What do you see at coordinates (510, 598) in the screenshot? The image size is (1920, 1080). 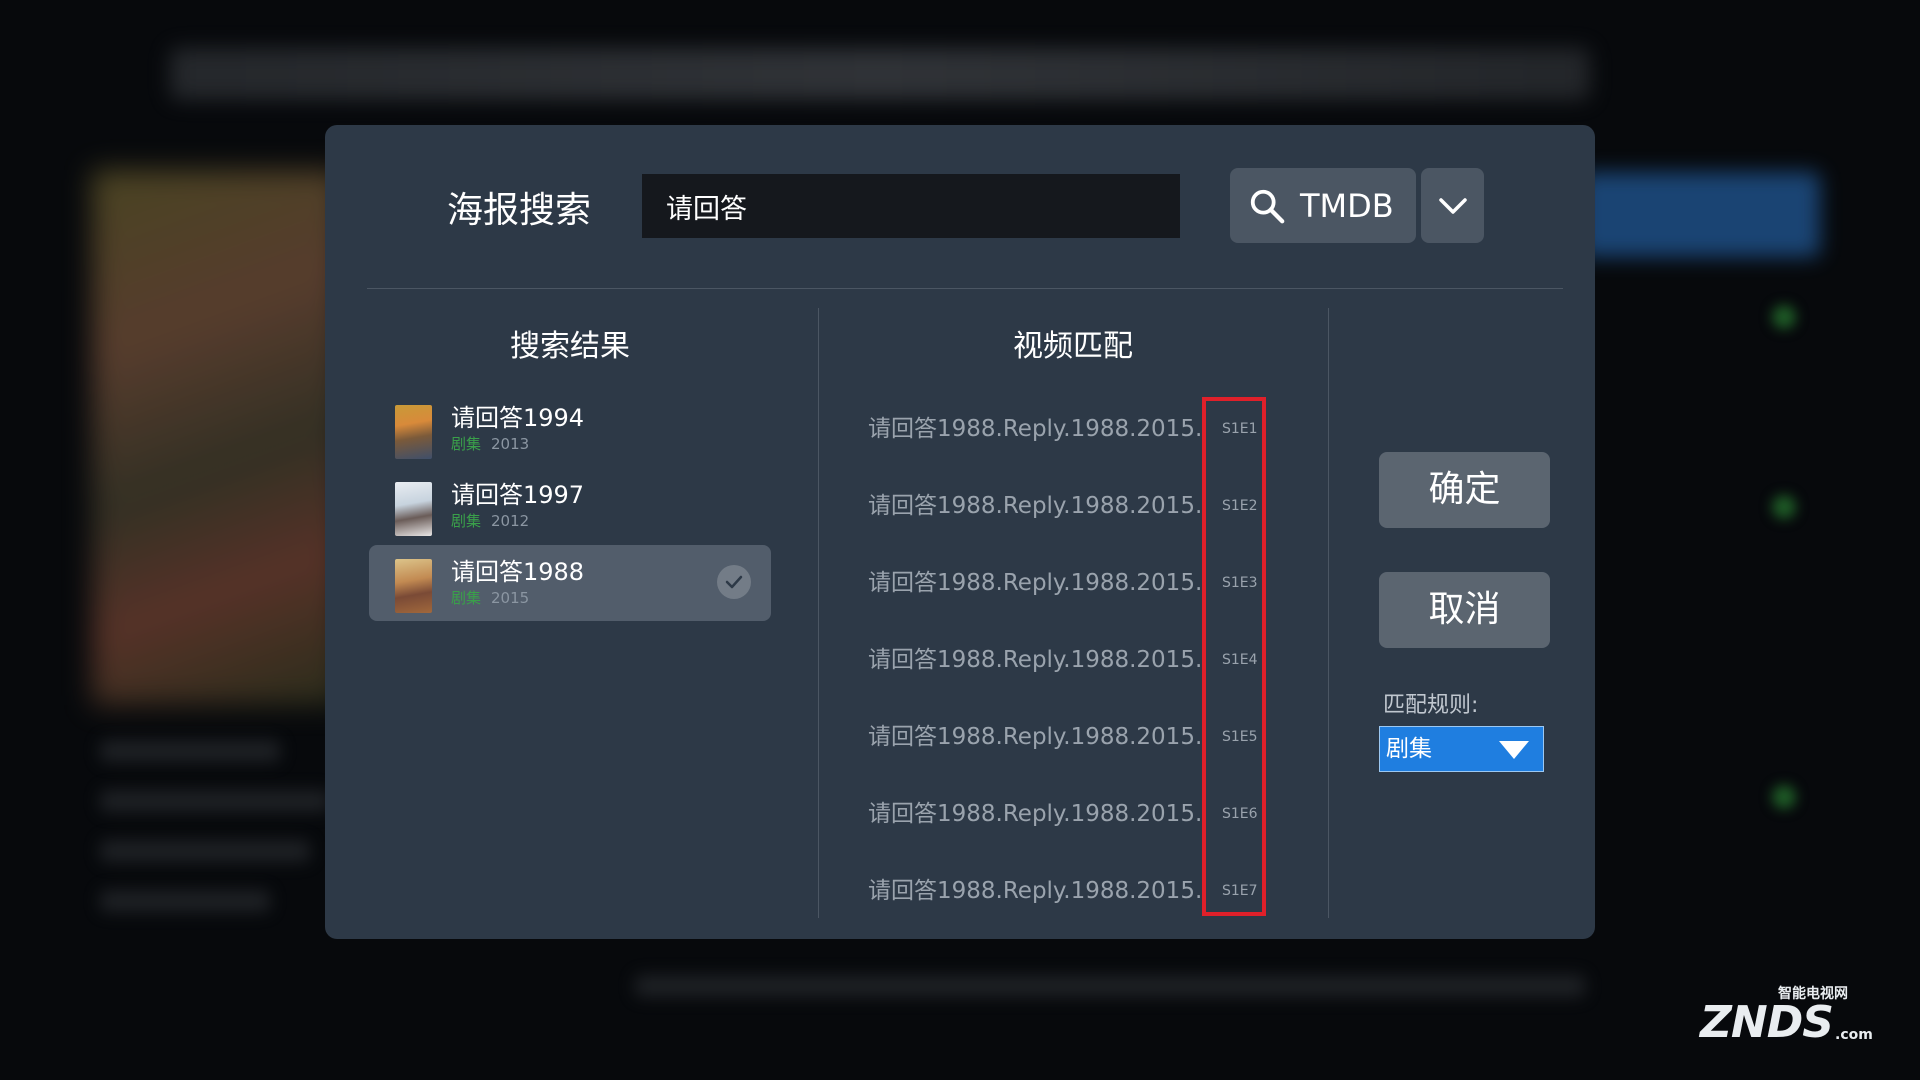 I see `result-year: 2015` at bounding box center [510, 598].